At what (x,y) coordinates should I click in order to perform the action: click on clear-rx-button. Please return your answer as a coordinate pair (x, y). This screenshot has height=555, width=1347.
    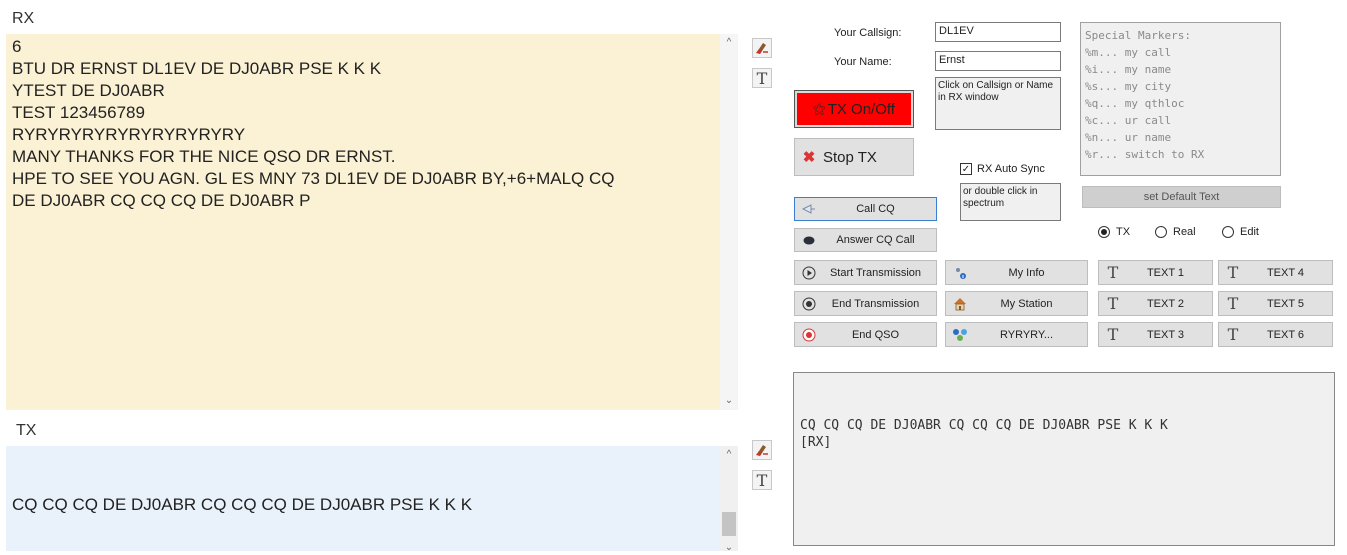
    Looking at the image, I should click on (762, 48).